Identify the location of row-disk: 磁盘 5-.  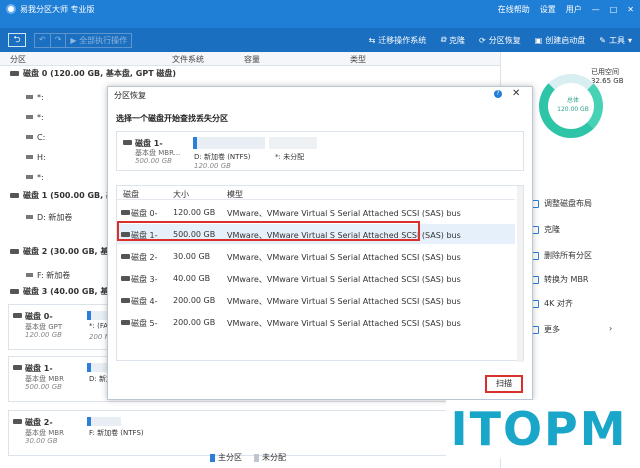
(144, 323).